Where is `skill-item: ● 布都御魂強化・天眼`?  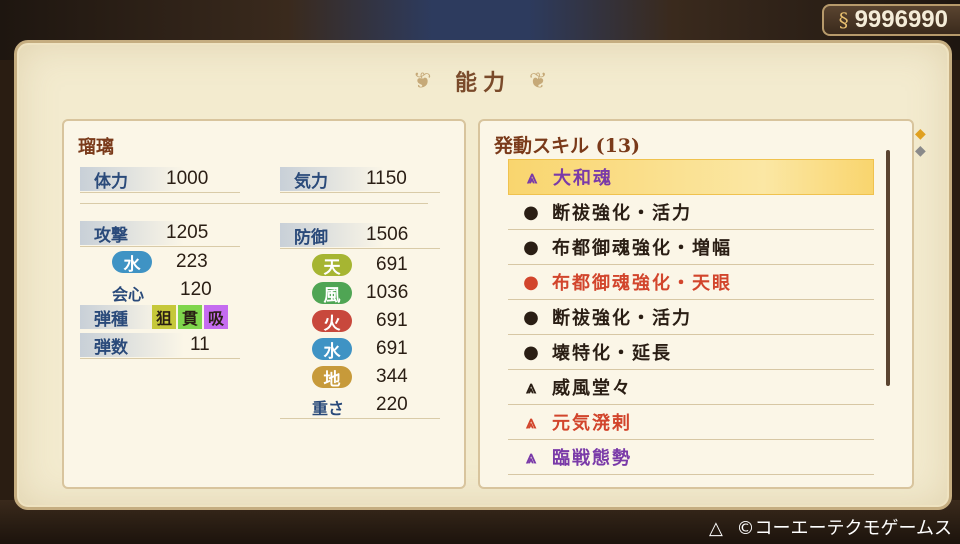
skill-item: ● 布都御魂強化・天眼 is located at coordinates (691, 282).